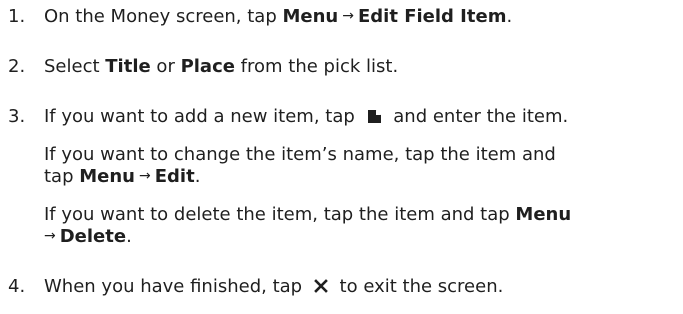 This screenshot has height=314, width=683. I want to click on new-item-icon, so click(374, 115).